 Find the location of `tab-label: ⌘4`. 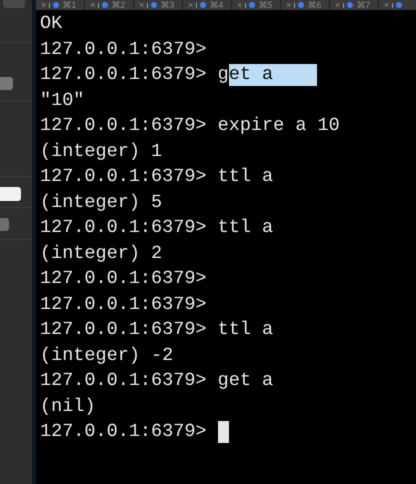

tab-label: ⌘4 is located at coordinates (216, 5).